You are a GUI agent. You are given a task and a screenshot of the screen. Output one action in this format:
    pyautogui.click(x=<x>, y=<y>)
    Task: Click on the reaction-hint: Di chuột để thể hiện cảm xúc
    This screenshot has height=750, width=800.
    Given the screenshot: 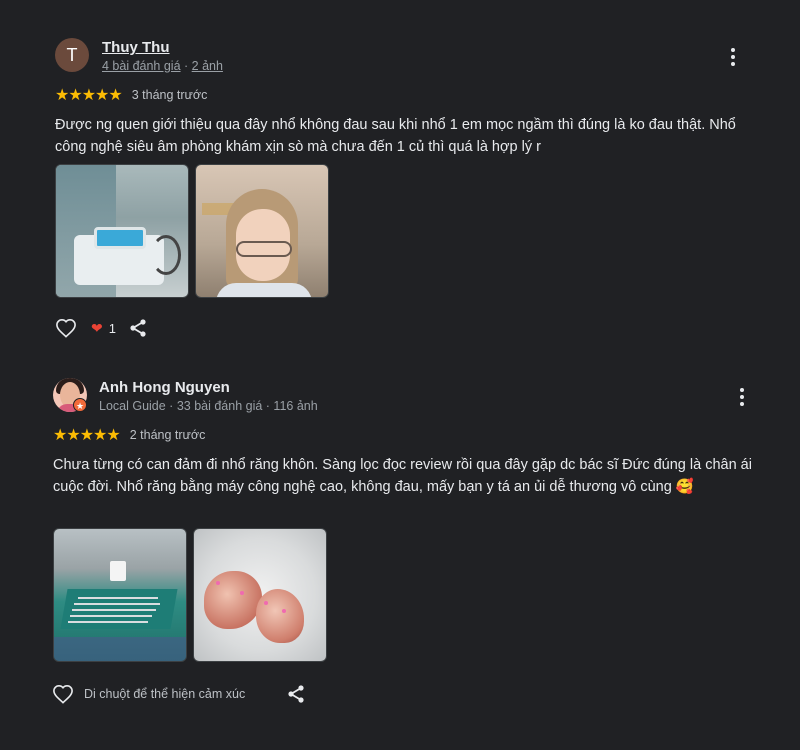 What is the action you would take?
    pyautogui.click(x=165, y=694)
    